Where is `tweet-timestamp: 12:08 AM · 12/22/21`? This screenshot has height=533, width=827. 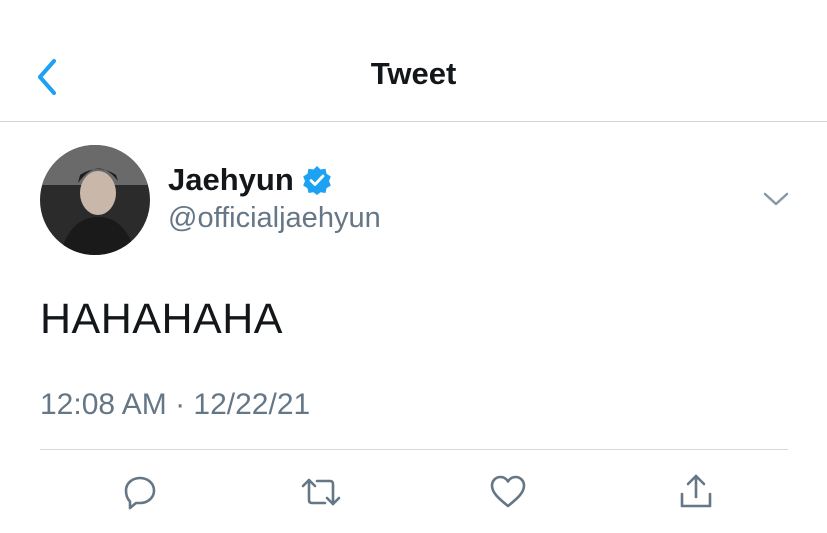
tweet-timestamp: 12:08 AM · 12/22/21 is located at coordinates (175, 405).